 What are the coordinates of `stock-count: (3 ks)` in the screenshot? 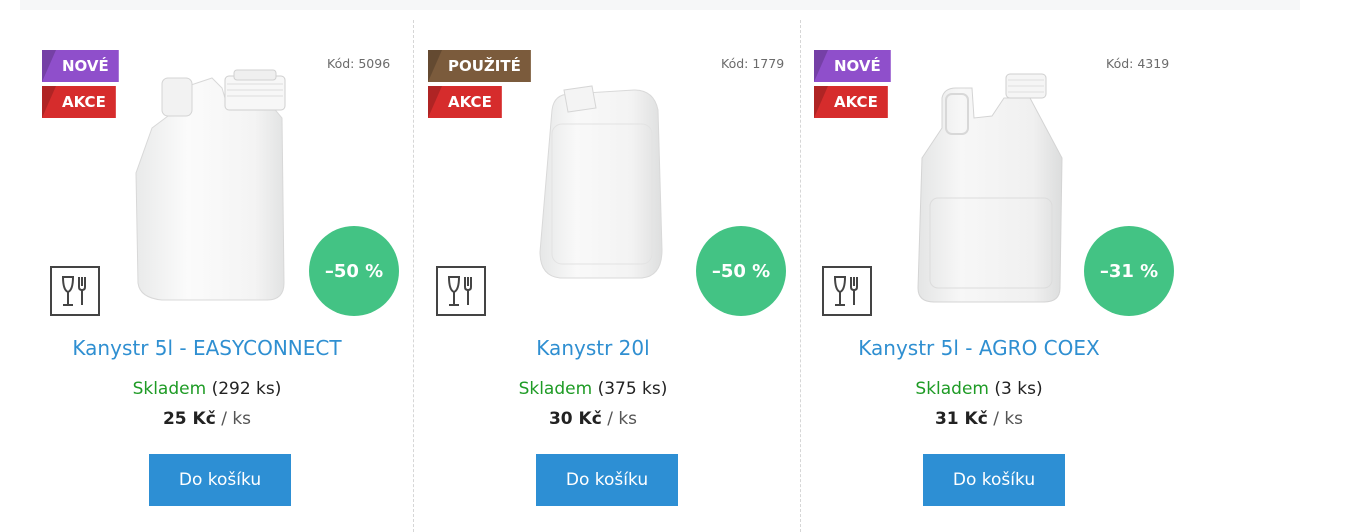 It's located at (1018, 389).